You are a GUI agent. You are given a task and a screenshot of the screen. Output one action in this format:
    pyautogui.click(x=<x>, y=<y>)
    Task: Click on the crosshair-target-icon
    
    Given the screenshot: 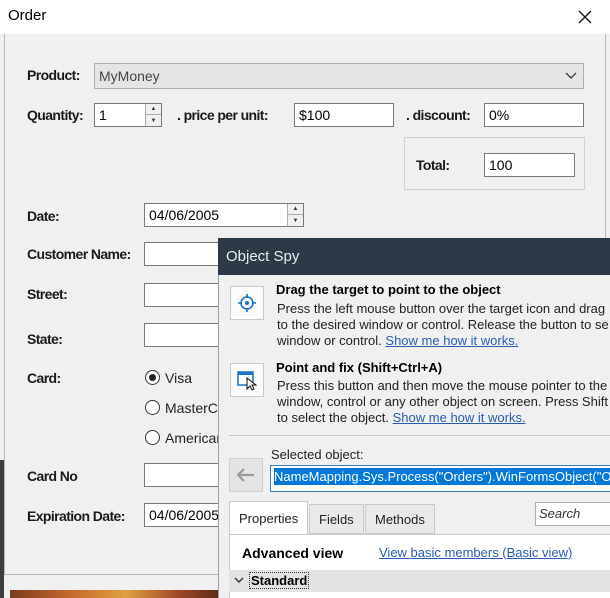 What is the action you would take?
    pyautogui.click(x=247, y=303)
    